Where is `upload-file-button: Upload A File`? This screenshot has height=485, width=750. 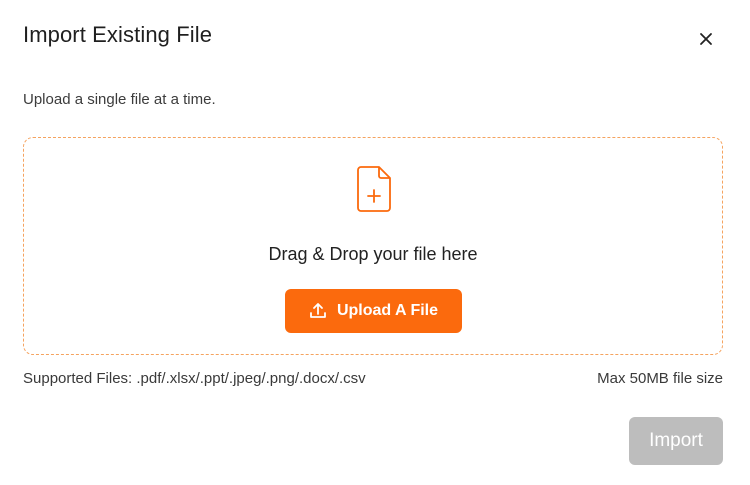 upload-file-button: Upload A File is located at coordinates (373, 311).